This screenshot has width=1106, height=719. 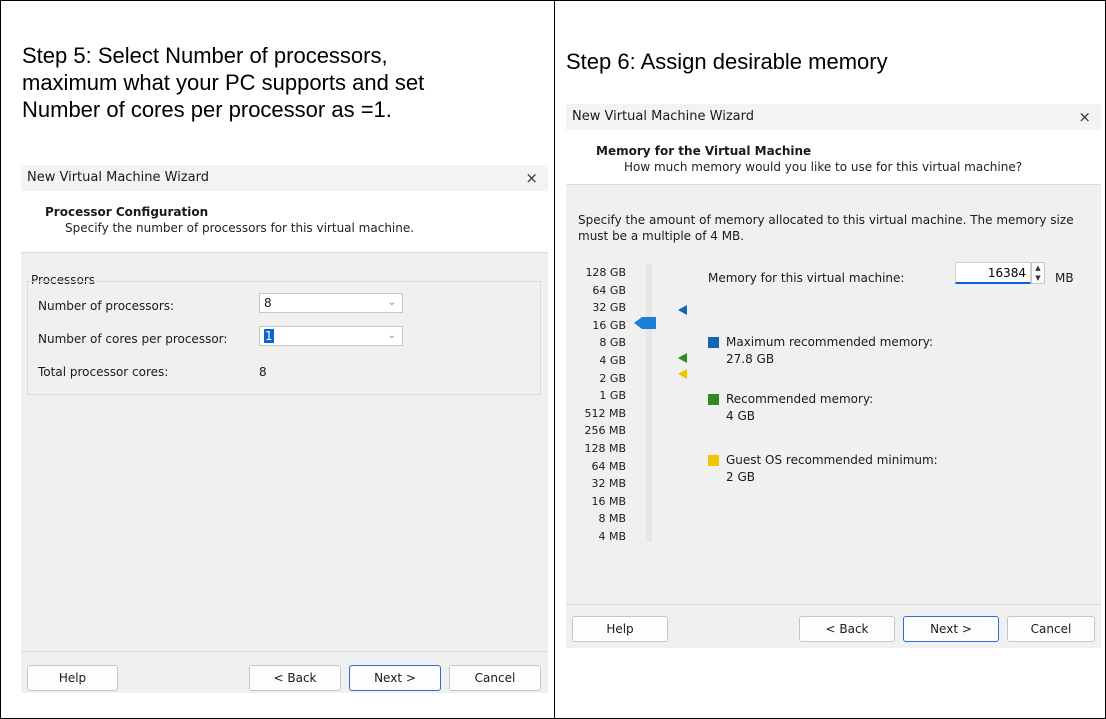 I want to click on step5-title-line1: Step 5: Select Number of processors,, so click(x=205, y=55).